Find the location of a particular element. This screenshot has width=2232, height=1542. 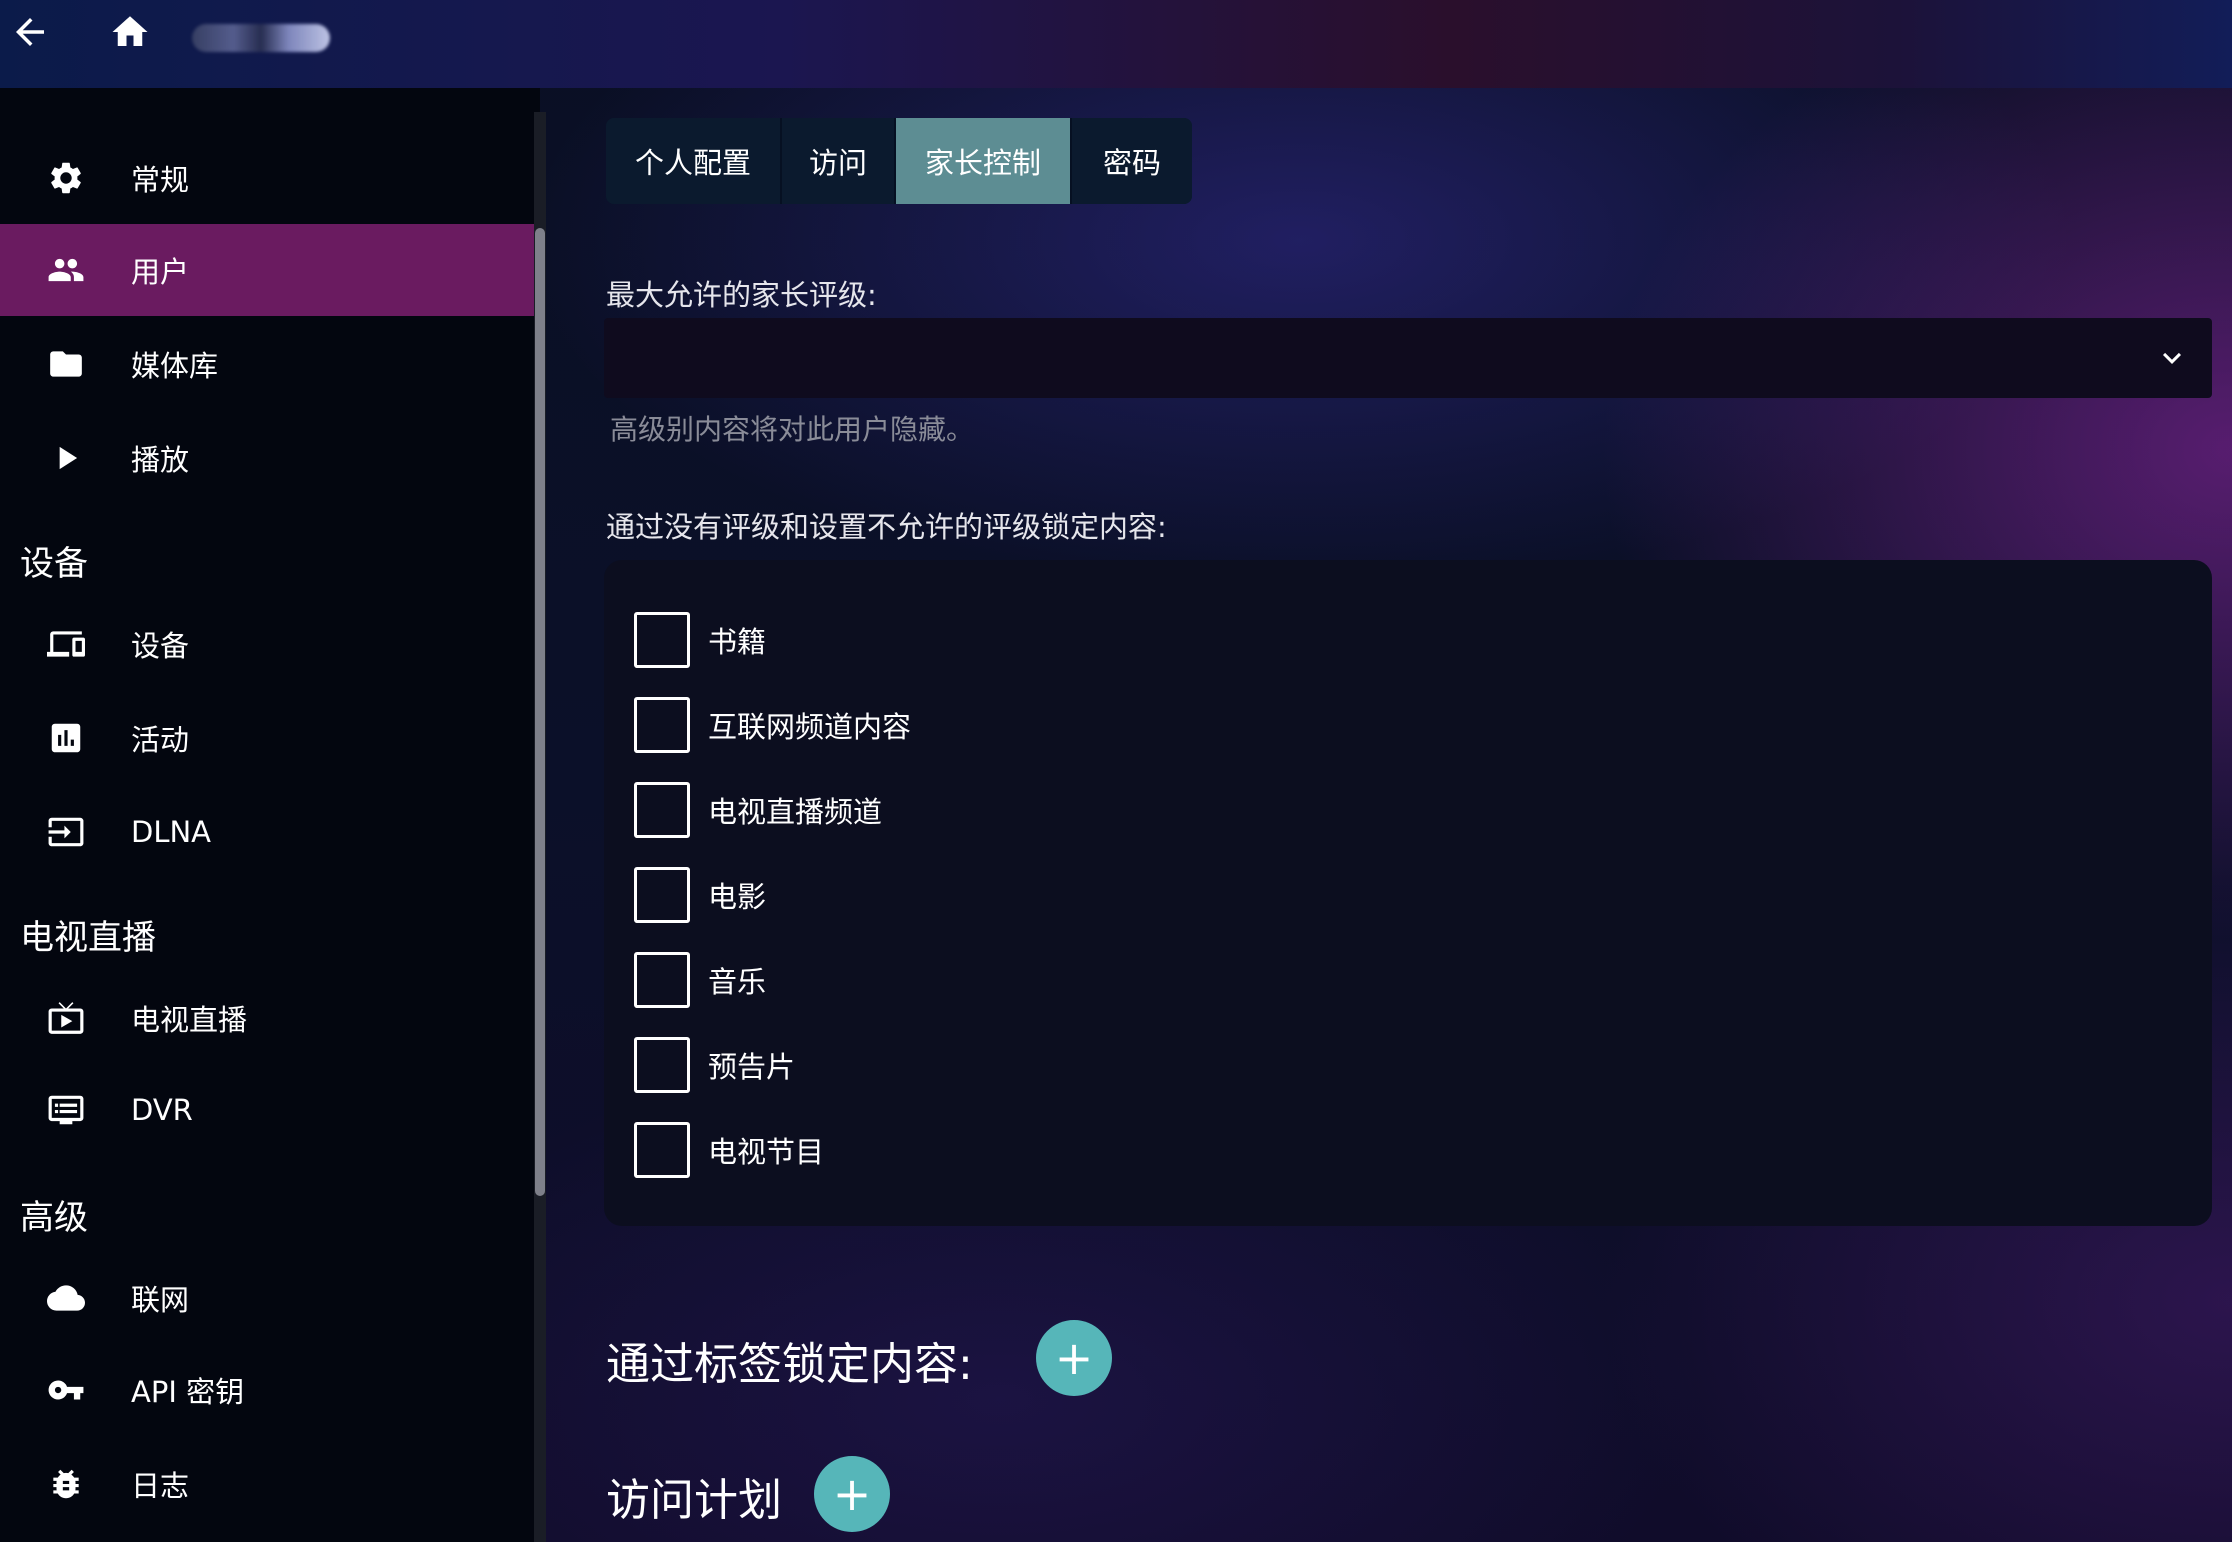

checkbox-label: 互联网频道内容 is located at coordinates (810, 727).